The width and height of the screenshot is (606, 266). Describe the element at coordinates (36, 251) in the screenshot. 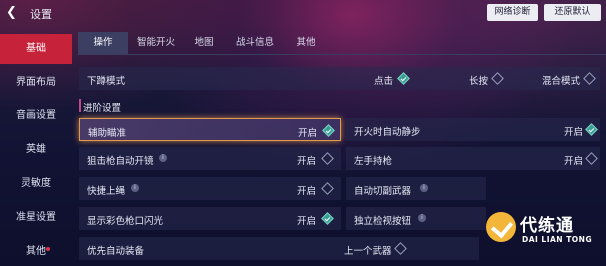

I see `sidebar-item-other: 其他` at that location.